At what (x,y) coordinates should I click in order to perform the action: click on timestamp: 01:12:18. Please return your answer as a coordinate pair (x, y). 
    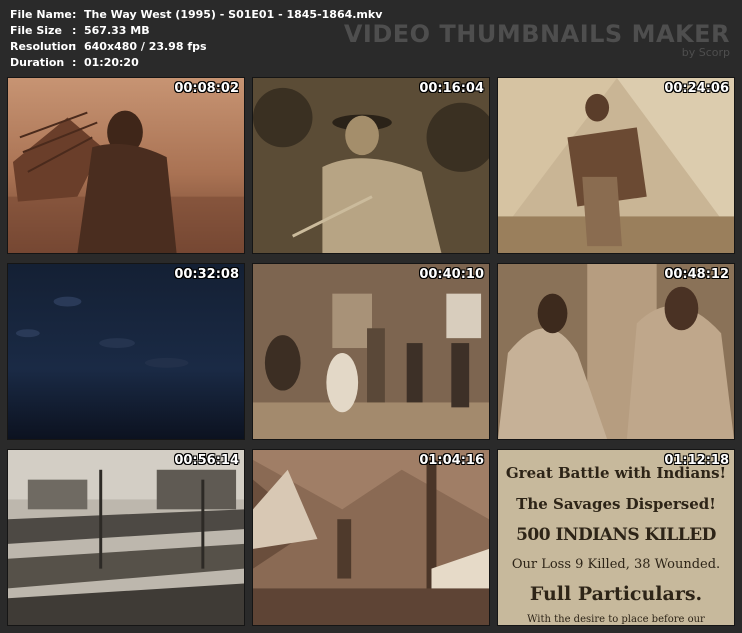
    Looking at the image, I should click on (696, 460).